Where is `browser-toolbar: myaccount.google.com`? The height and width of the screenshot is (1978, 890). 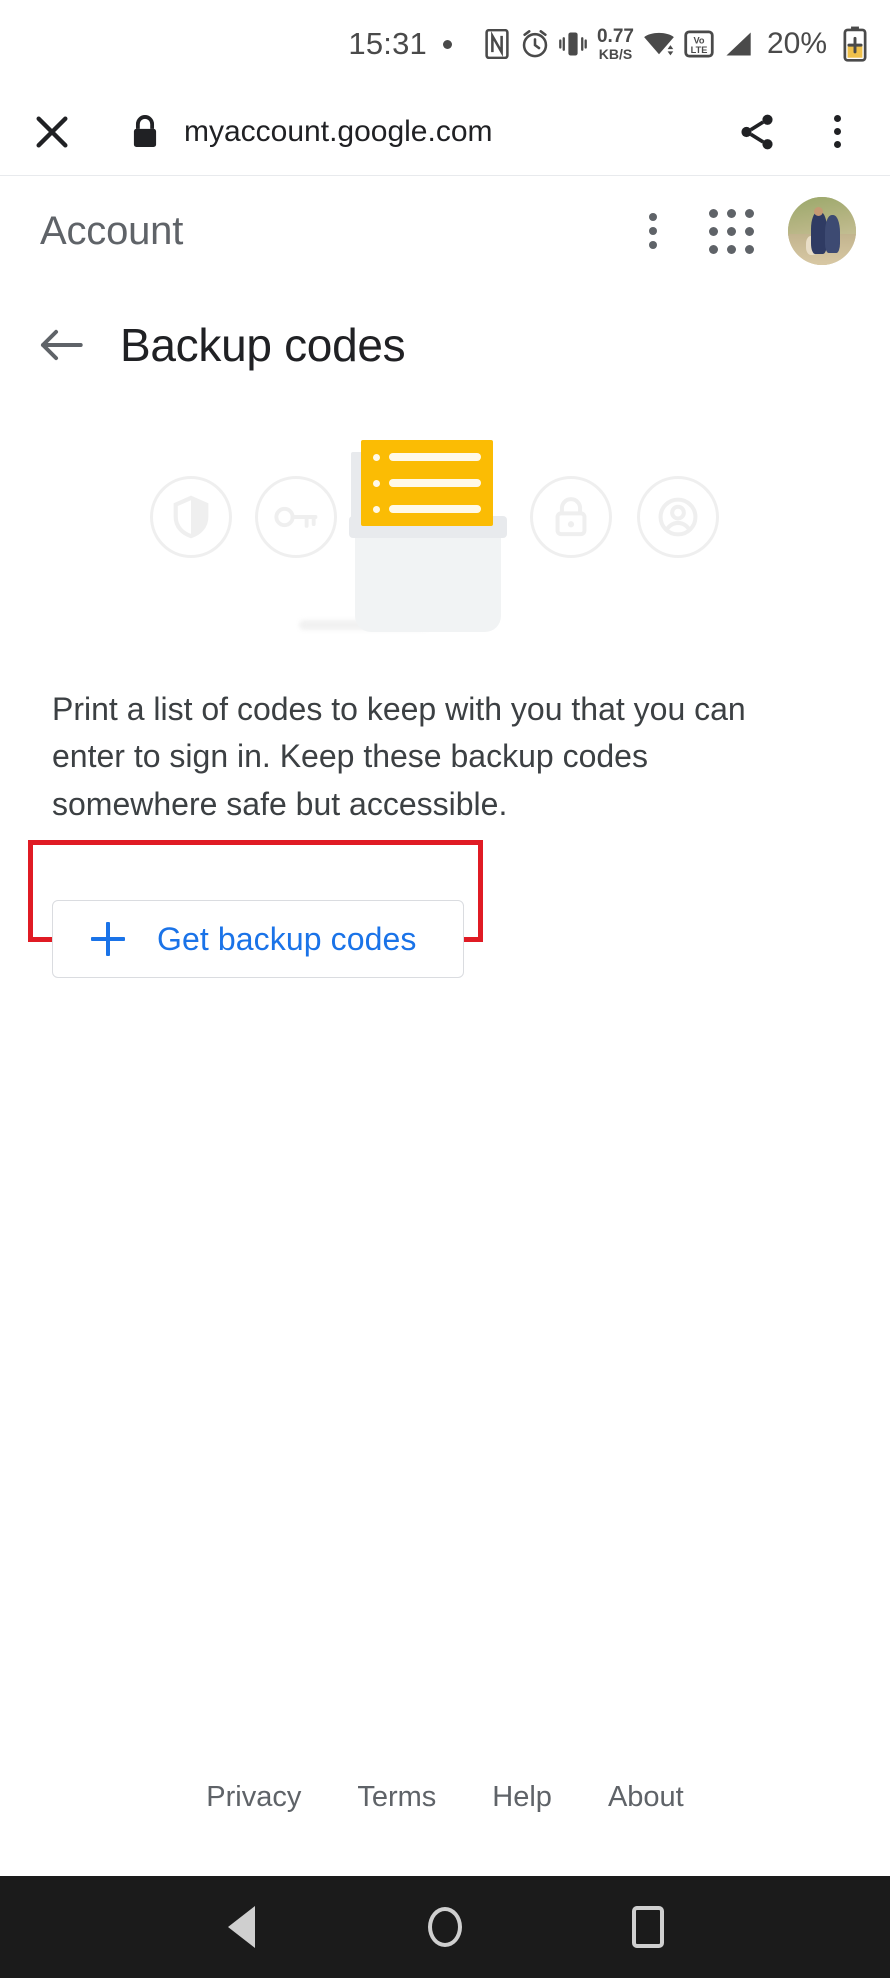
browser-toolbar: myaccount.google.com is located at coordinates (445, 132).